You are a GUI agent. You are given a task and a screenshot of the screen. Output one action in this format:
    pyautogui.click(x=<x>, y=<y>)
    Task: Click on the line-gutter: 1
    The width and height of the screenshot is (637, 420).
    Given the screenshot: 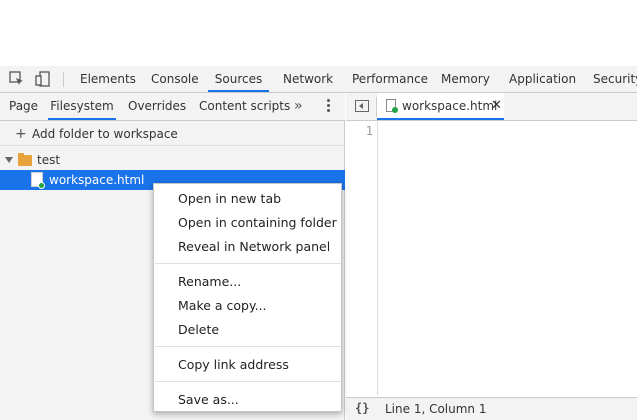 What is the action you would take?
    pyautogui.click(x=362, y=258)
    